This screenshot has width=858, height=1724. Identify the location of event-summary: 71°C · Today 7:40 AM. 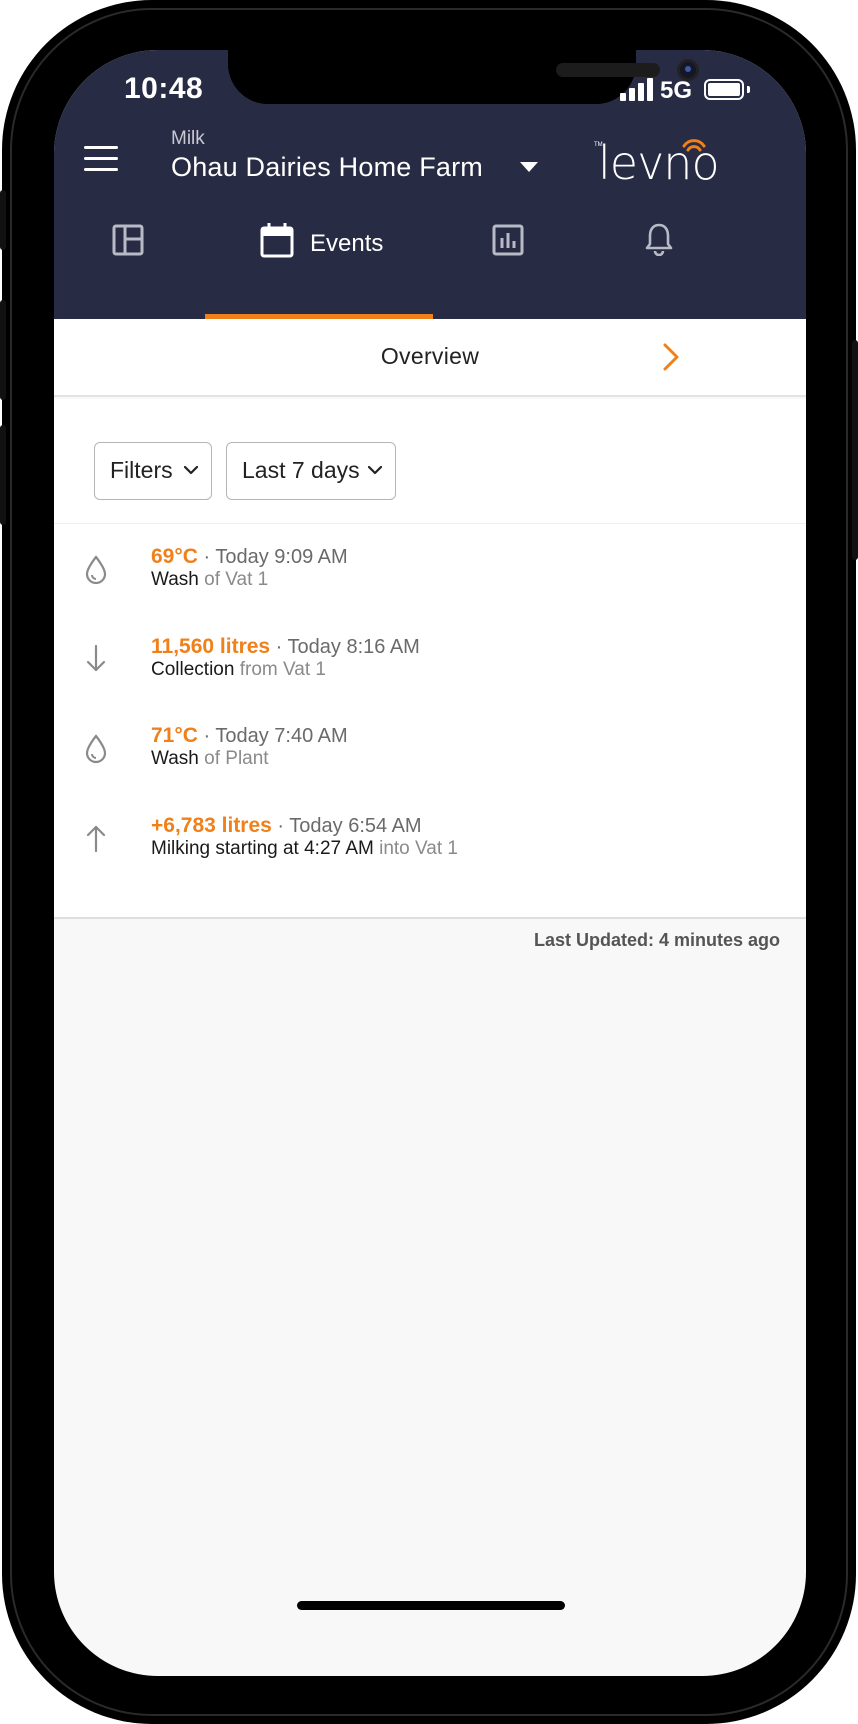
(249, 735).